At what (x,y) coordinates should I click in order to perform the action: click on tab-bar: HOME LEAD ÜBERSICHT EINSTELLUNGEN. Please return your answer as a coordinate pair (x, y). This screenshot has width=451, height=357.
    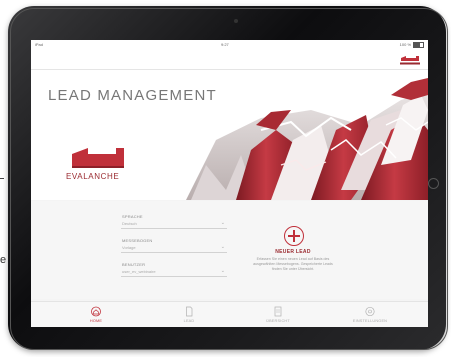
    Looking at the image, I should click on (229, 314).